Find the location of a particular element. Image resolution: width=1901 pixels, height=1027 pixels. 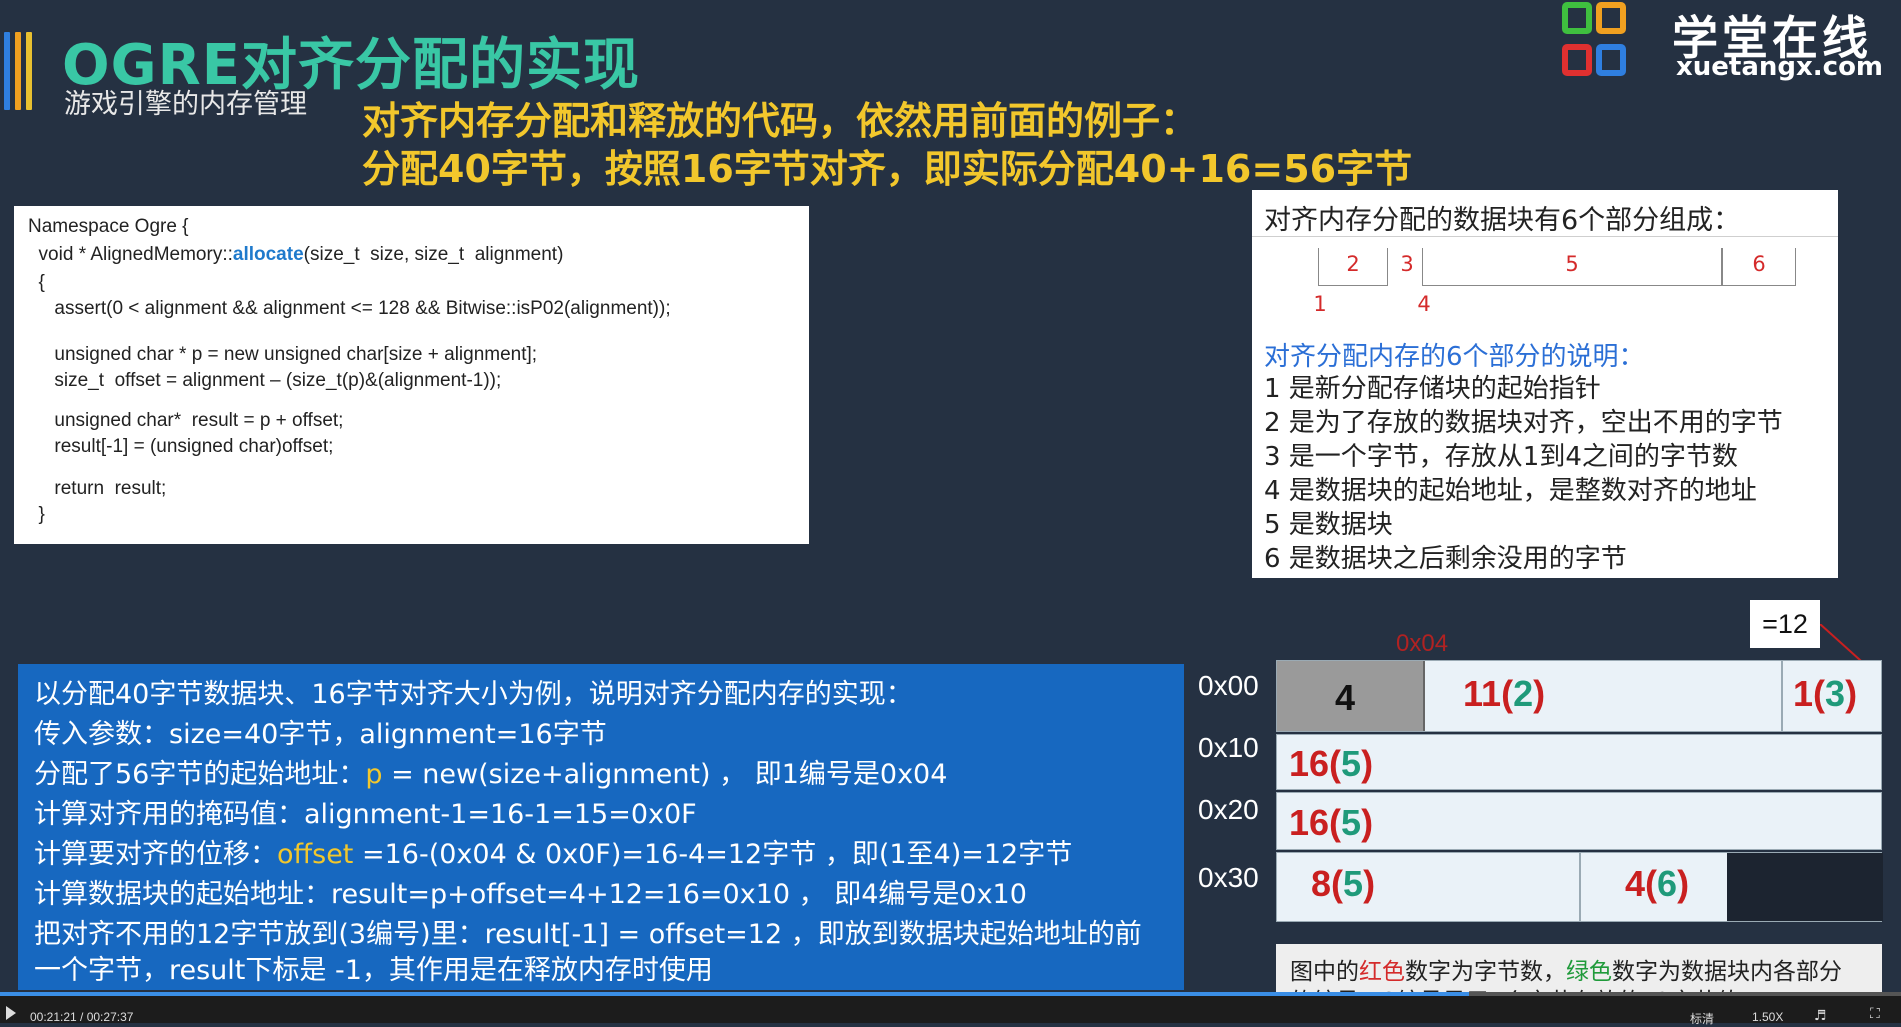

code-line: result[-1] = (unsigned char)offset; is located at coordinates (181, 446).